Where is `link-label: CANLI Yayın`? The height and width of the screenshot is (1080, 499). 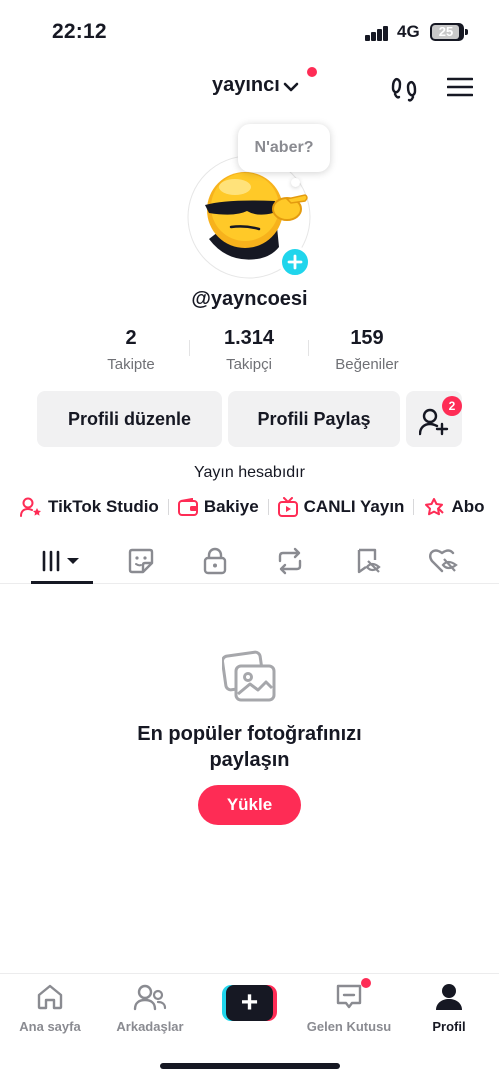 link-label: CANLI Yayın is located at coordinates (354, 506).